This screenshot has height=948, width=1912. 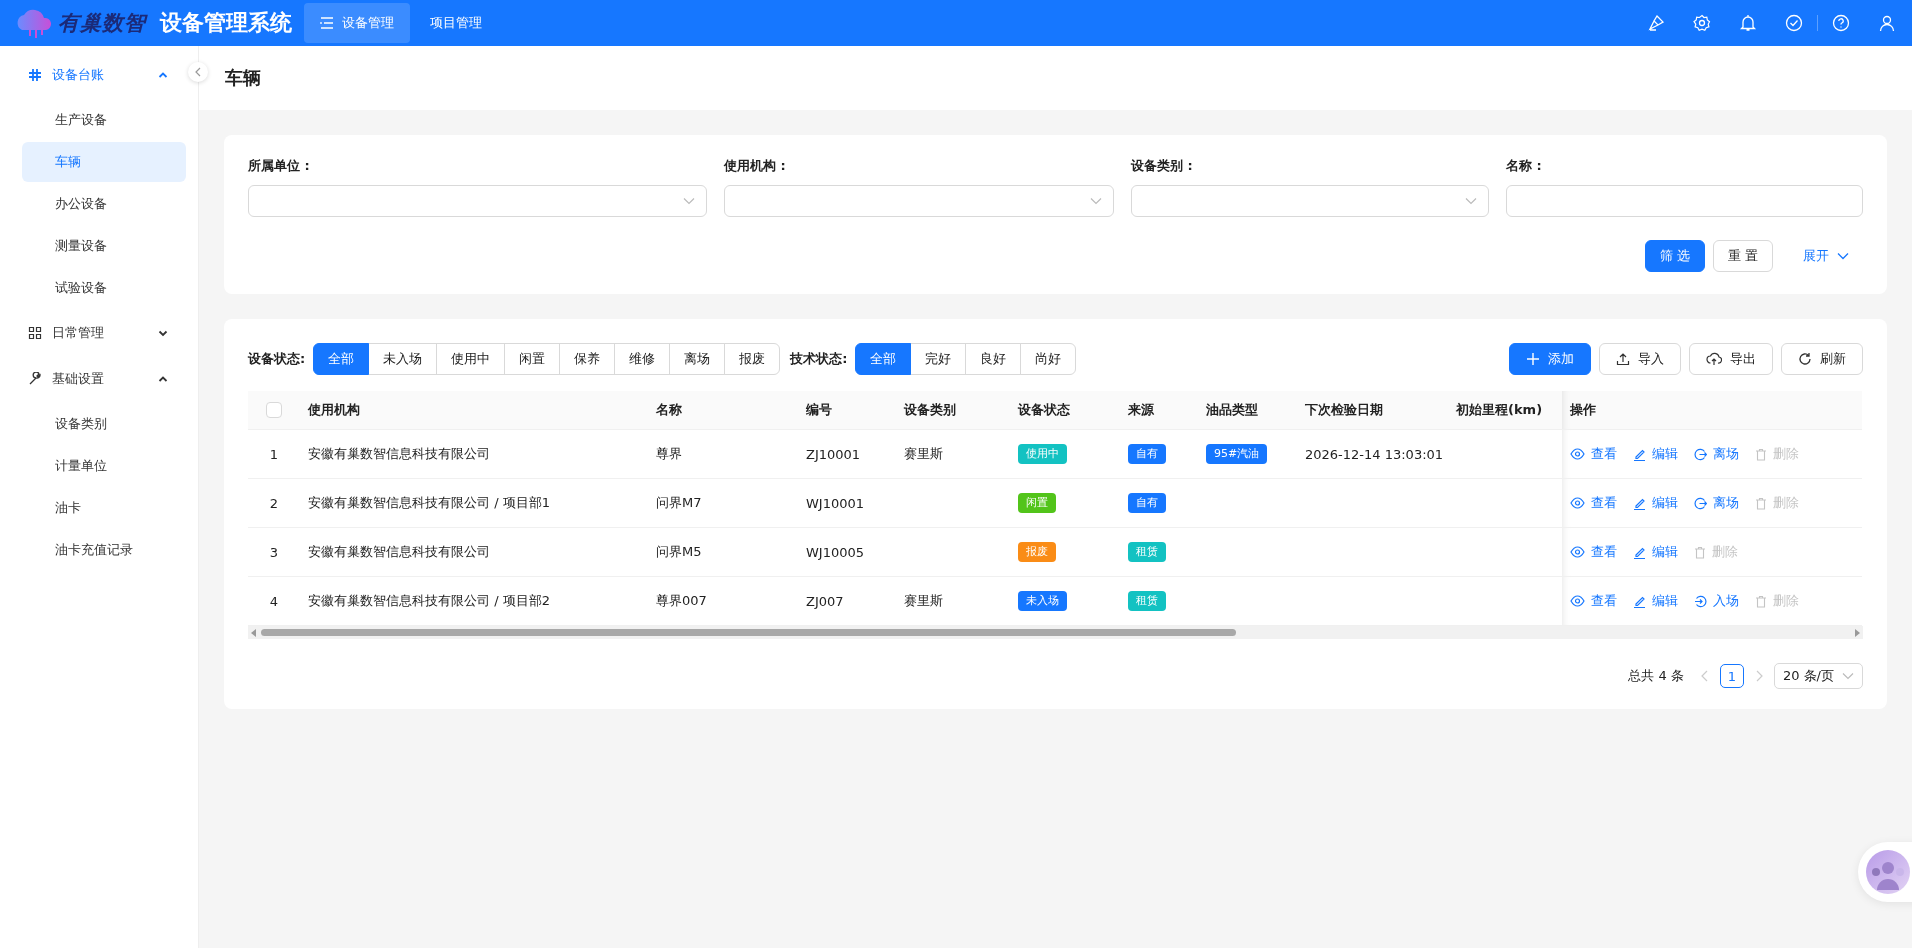 What do you see at coordinates (1794, 23) in the screenshot?
I see `check-circle-icon` at bounding box center [1794, 23].